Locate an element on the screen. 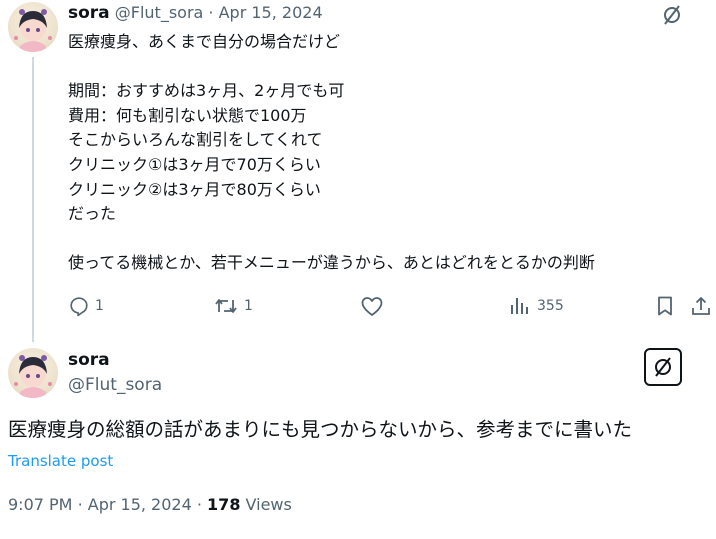  views-label: Views is located at coordinates (268, 504).